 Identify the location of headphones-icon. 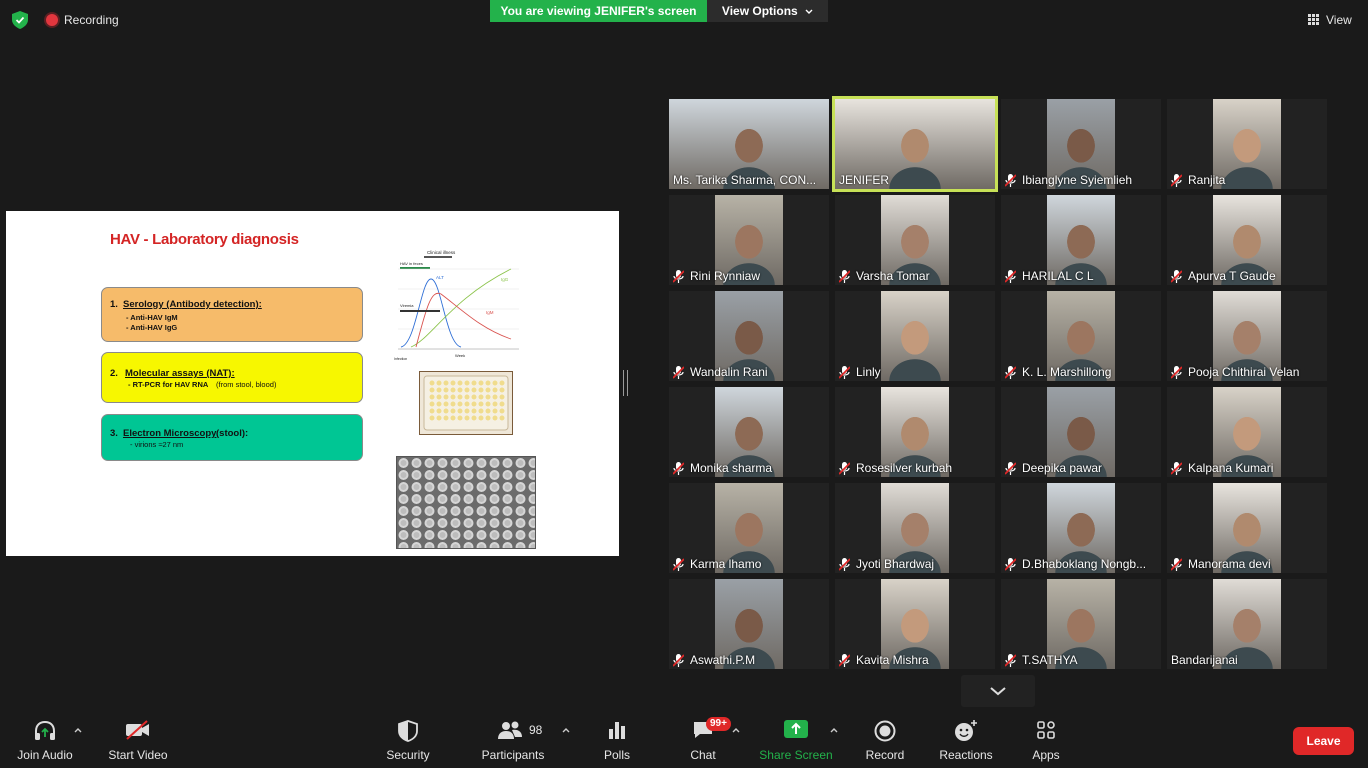
(45, 730).